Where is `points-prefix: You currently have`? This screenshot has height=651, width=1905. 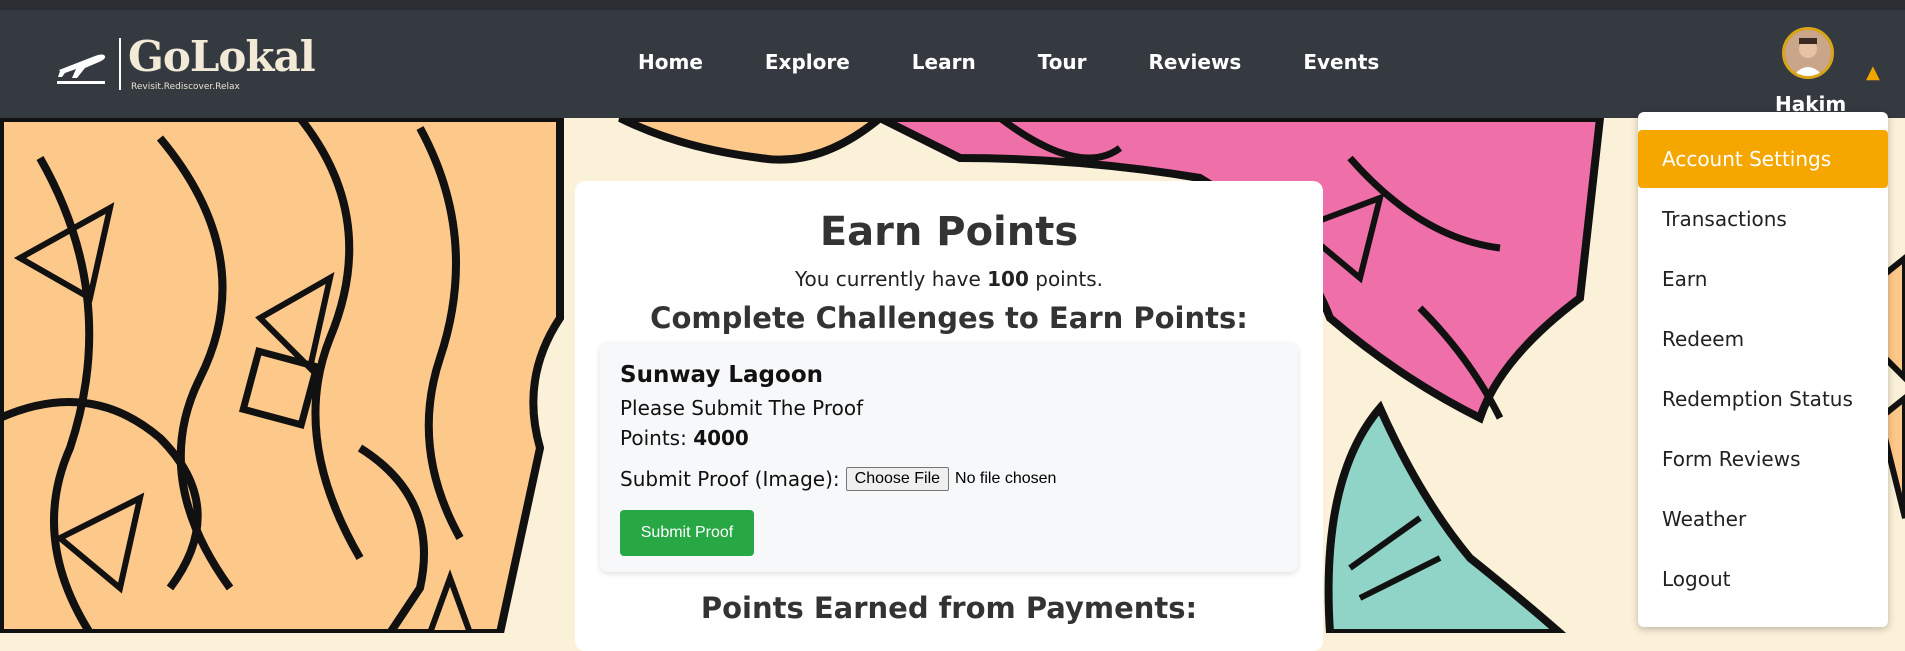 points-prefix: You currently have is located at coordinates (891, 279).